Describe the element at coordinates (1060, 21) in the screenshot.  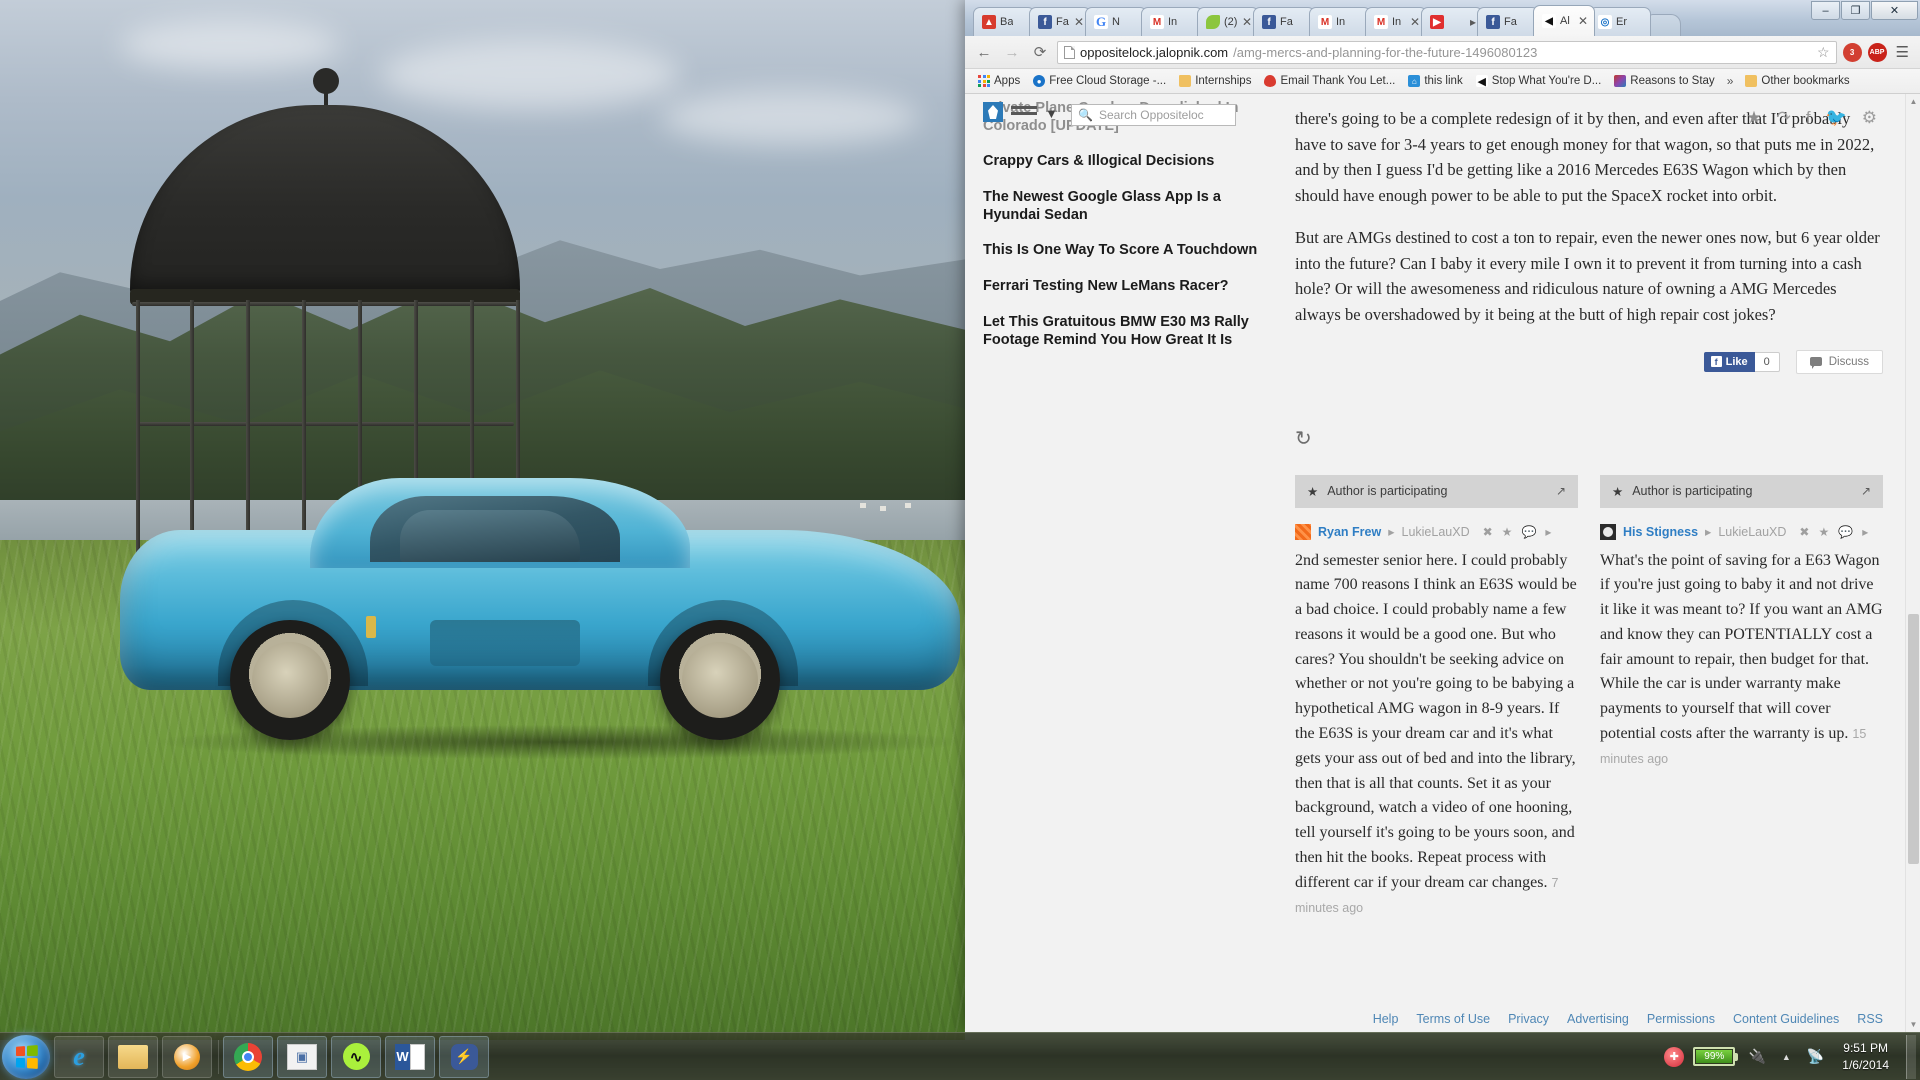
I see `browser-tab: f Fa ✕` at that location.